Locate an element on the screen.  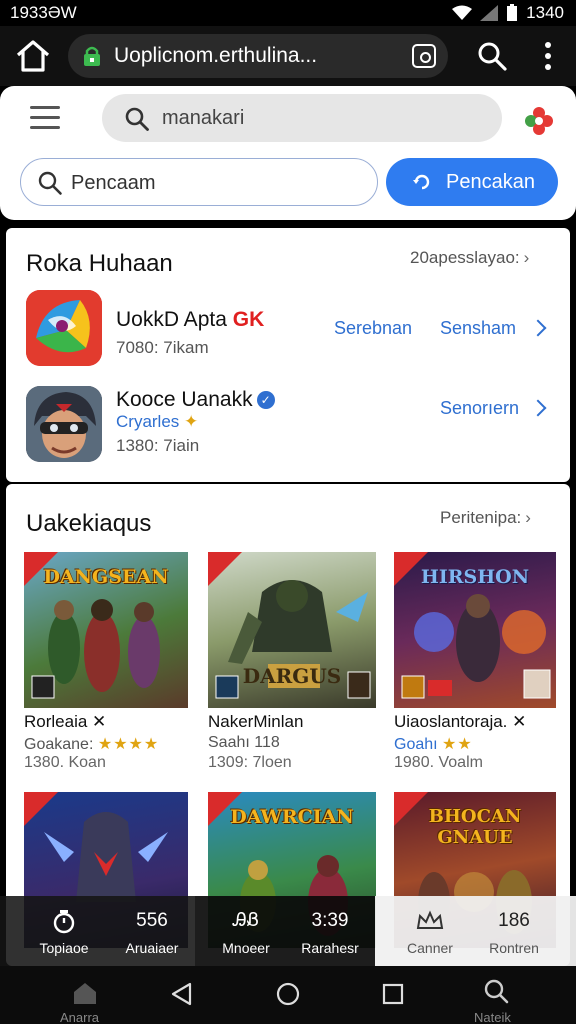
warrior-avatar-icon is located at coordinates (64, 424).